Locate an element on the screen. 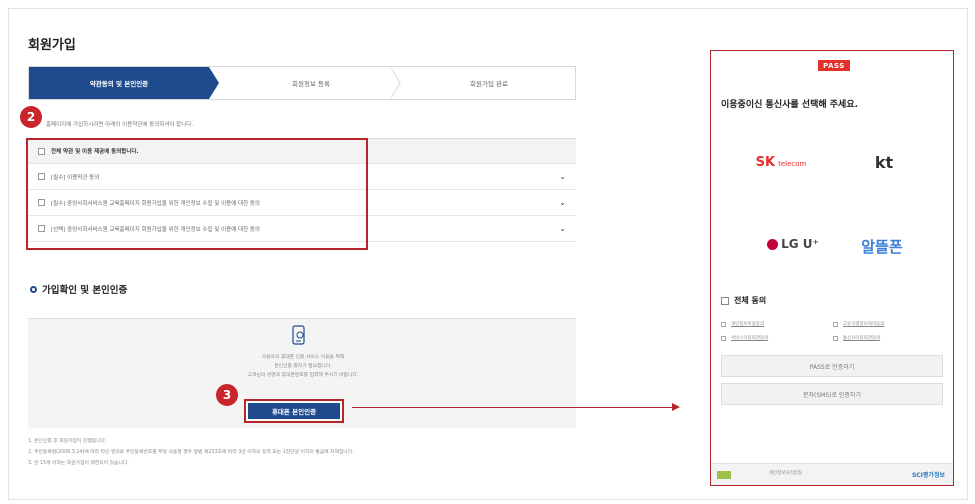 This screenshot has width=975, height=504. step-arrow-icon is located at coordinates (214, 83).